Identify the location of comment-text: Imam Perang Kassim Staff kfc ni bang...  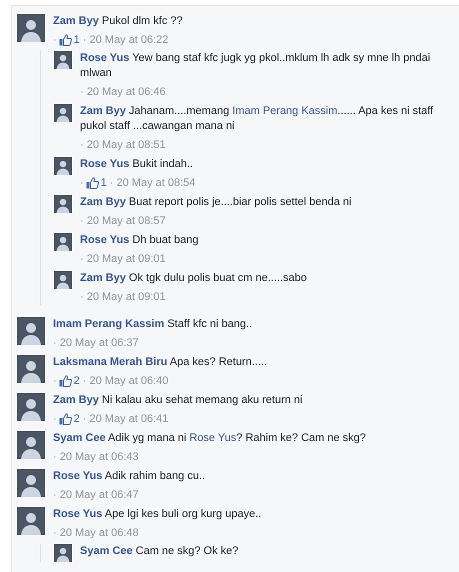
(152, 324).